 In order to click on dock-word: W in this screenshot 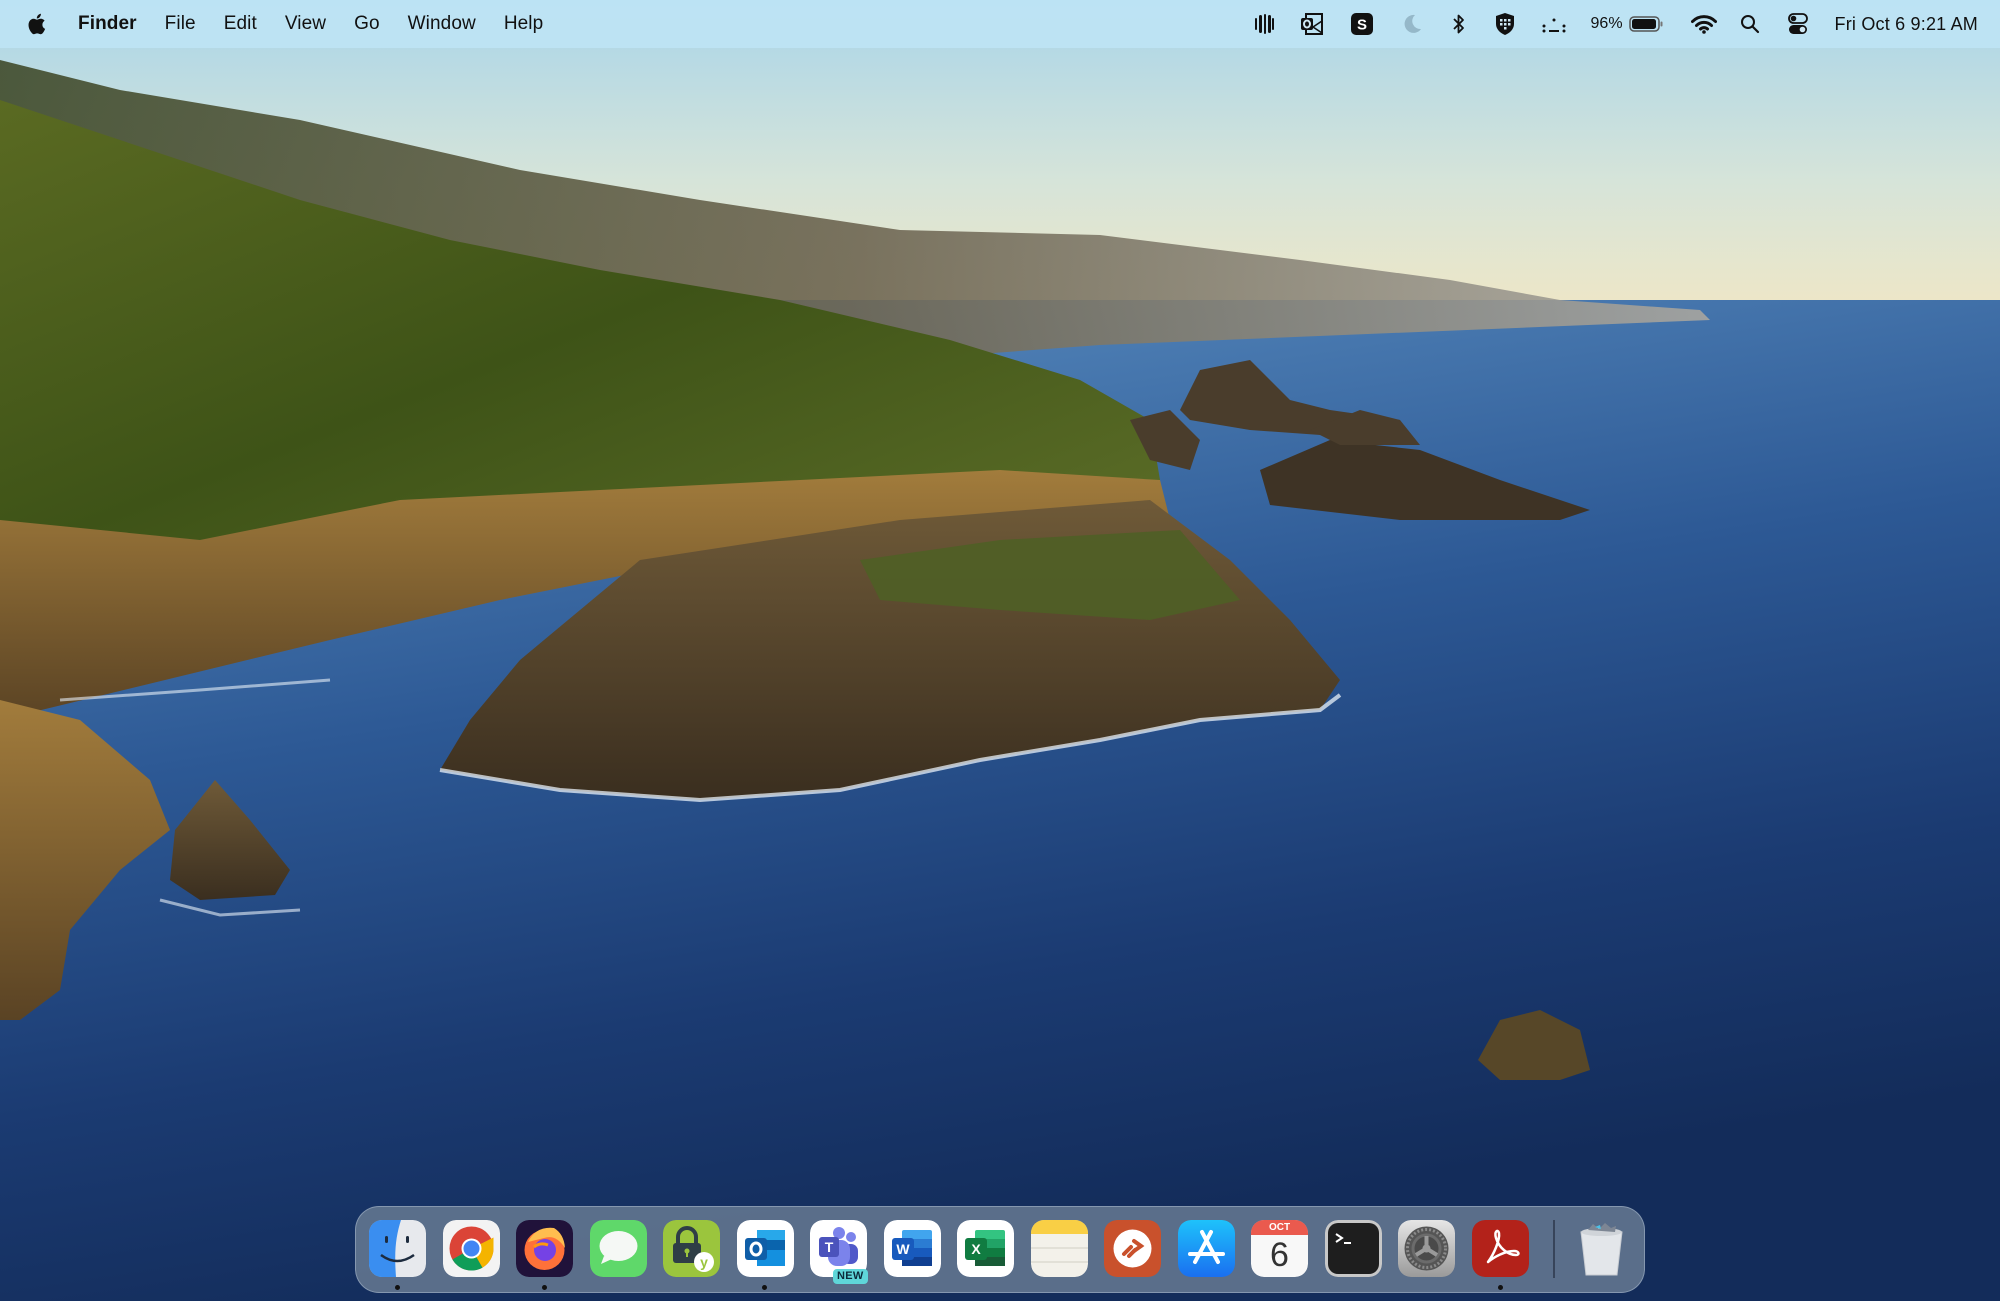, I will do `click(912, 1248)`.